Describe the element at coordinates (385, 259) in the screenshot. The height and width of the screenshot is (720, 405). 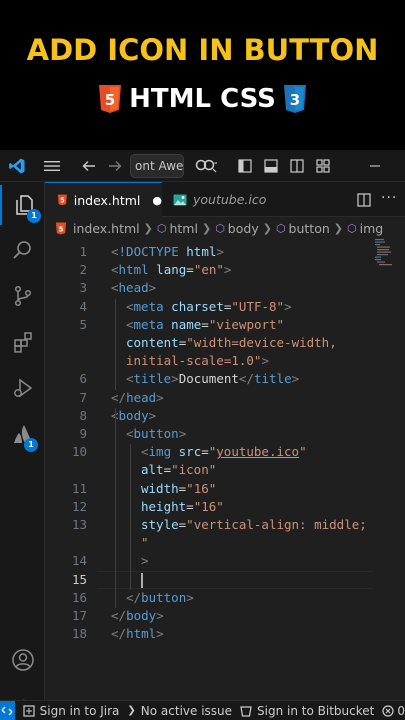
I see `minimap` at that location.